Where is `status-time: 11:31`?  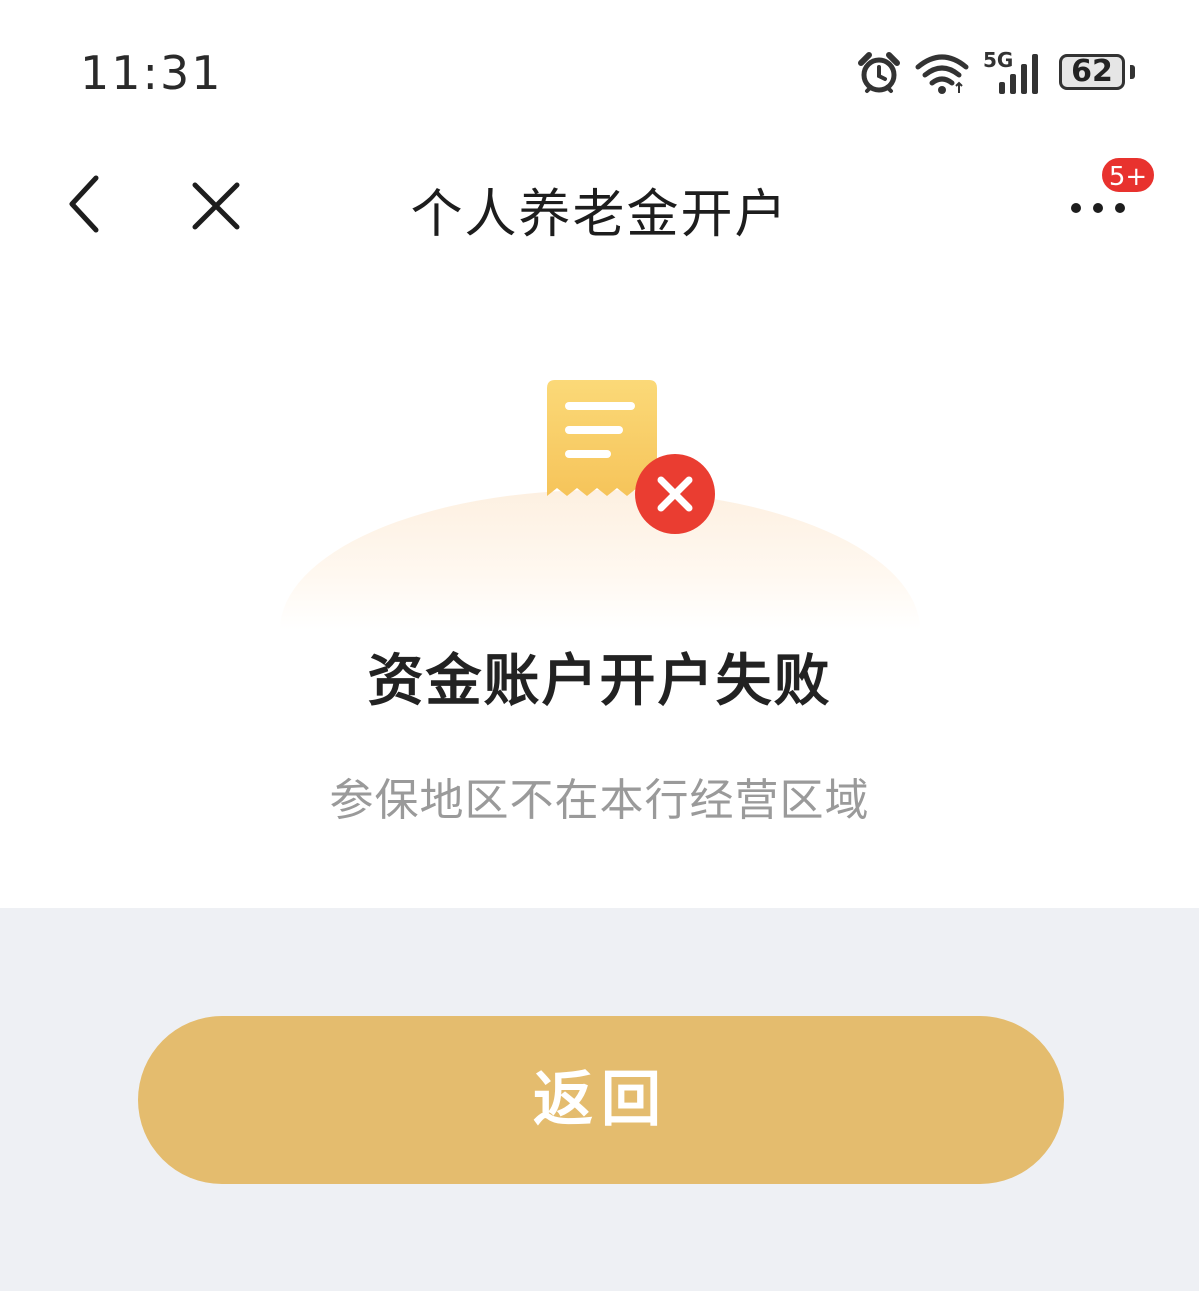
status-time: 11:31 is located at coordinates (151, 73).